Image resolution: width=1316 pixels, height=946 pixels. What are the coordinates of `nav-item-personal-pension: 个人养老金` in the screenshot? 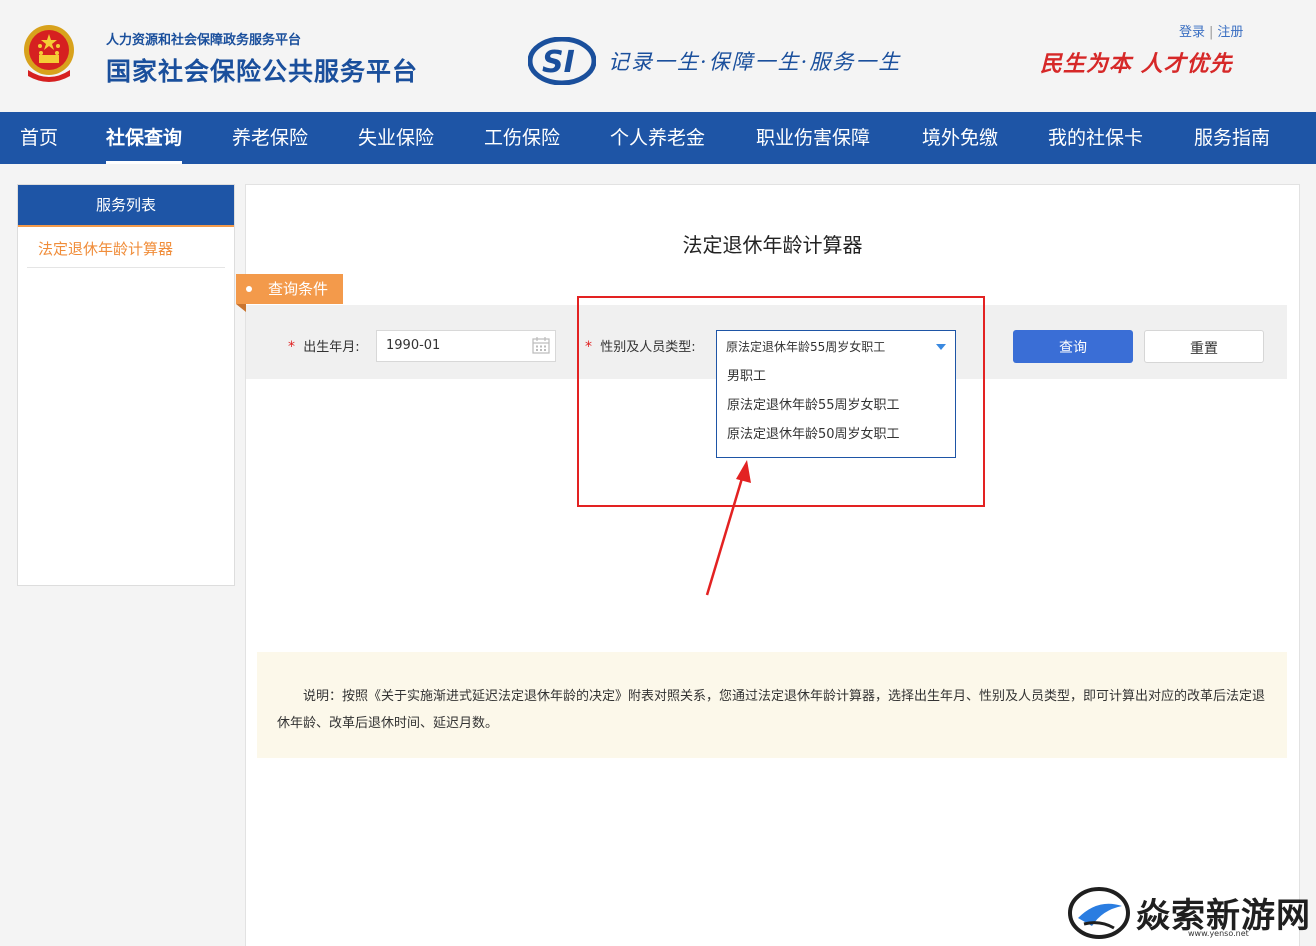 It's located at (657, 138).